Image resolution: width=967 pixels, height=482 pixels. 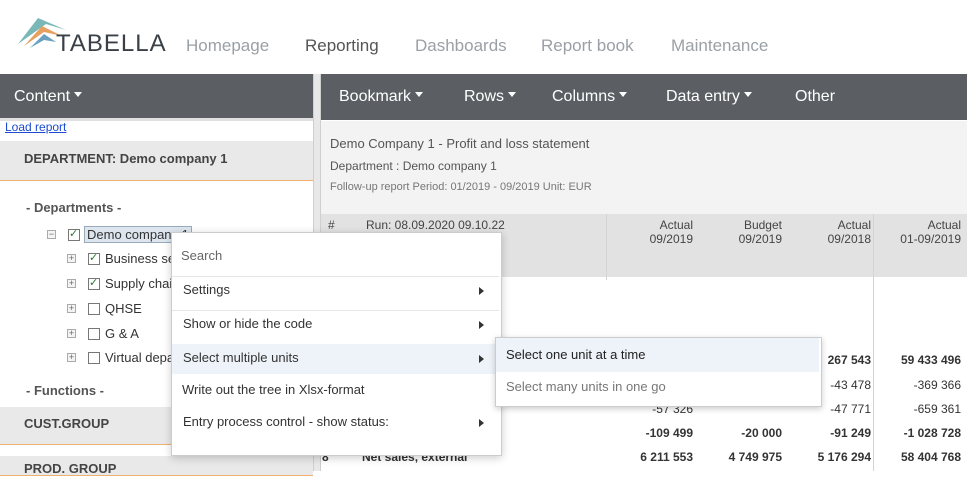 I want to click on nav-maintenance: Maintenance, so click(x=719, y=46).